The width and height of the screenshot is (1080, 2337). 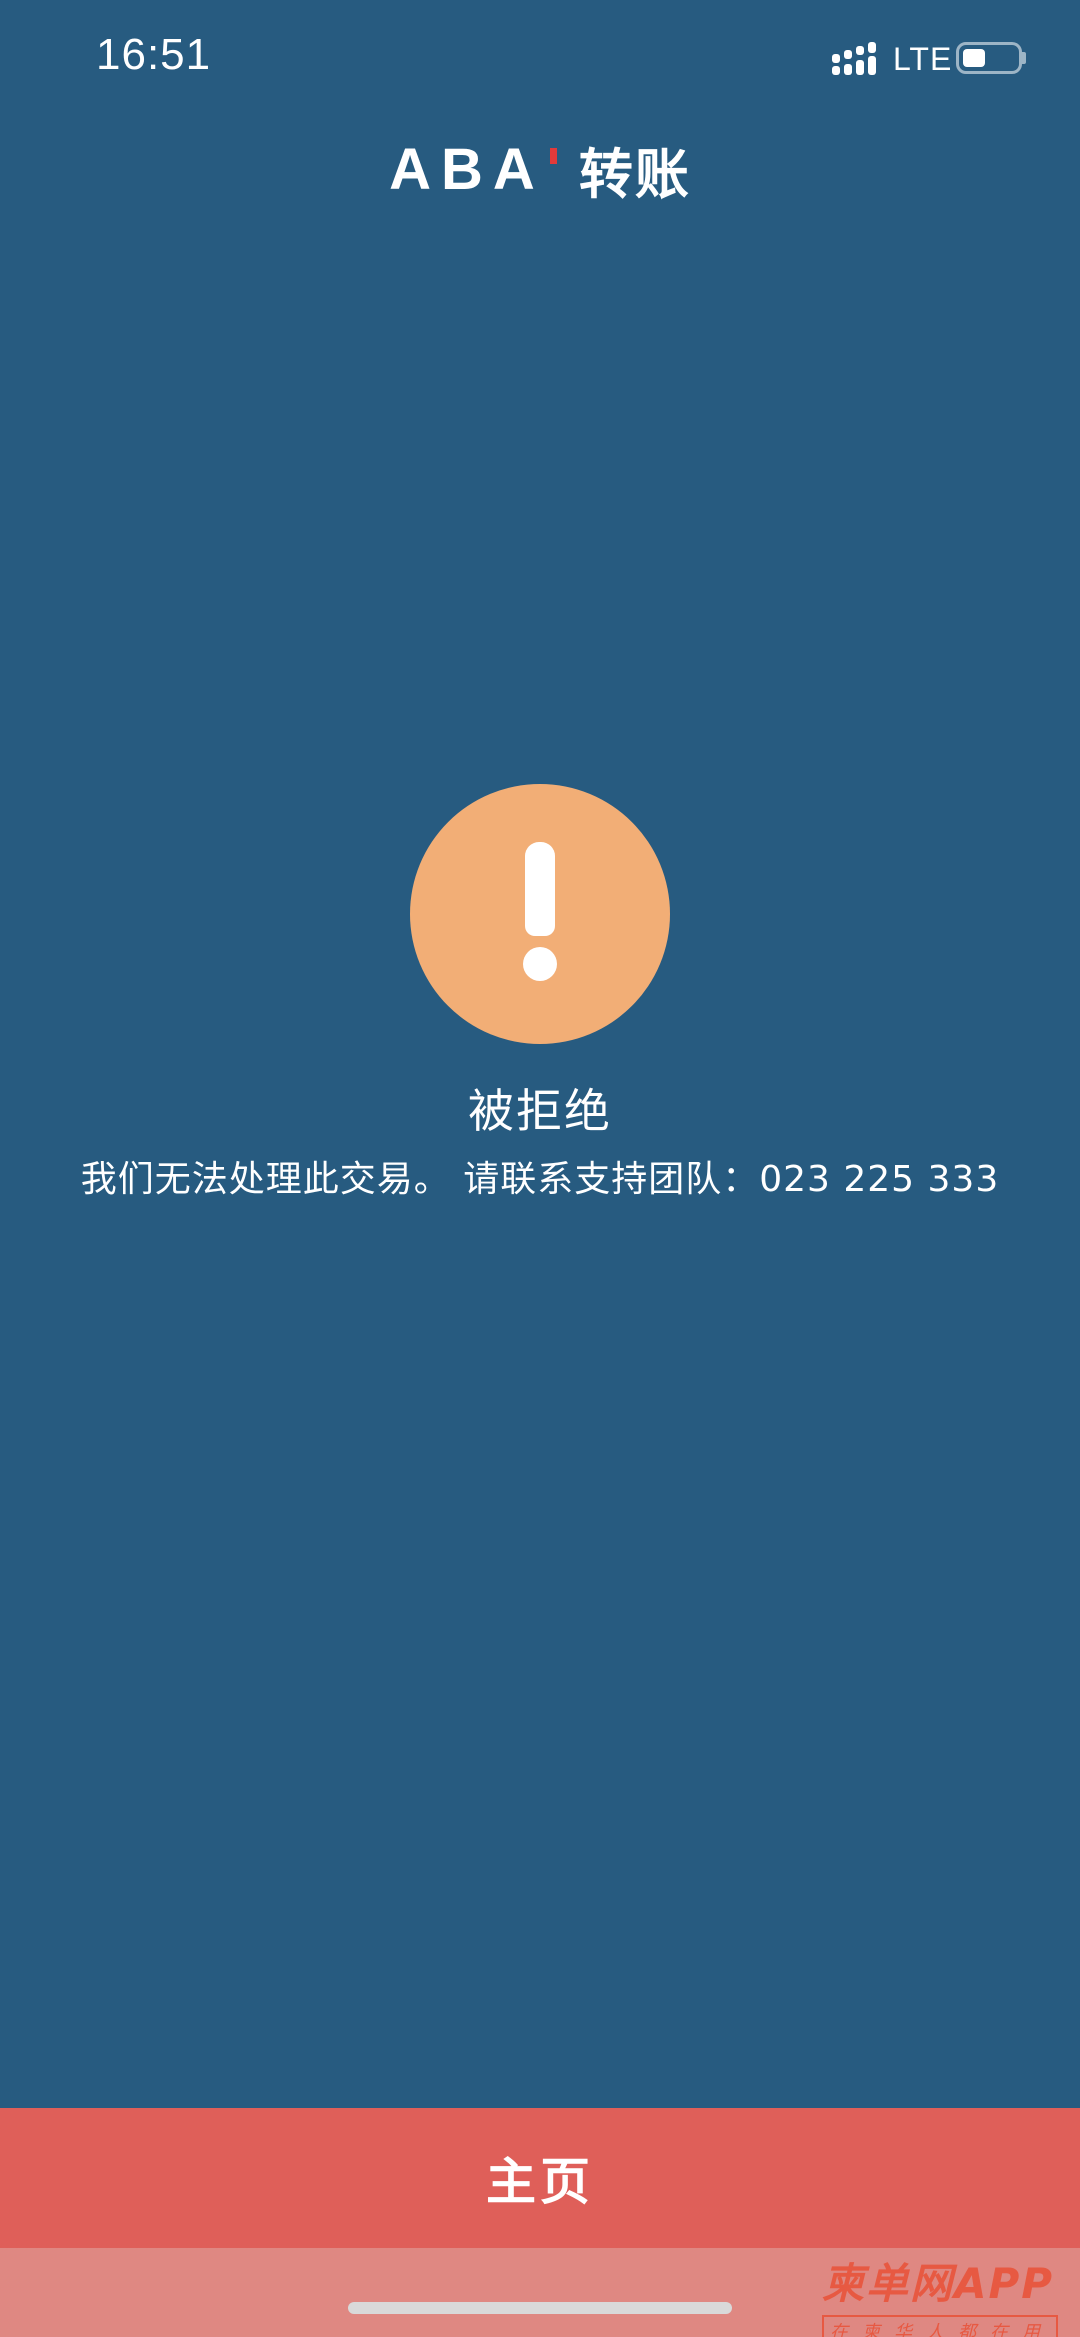 I want to click on result-status-message: 我们无法处理此交易。 请联系支持团队：023 225 333, so click(x=540, y=1179).